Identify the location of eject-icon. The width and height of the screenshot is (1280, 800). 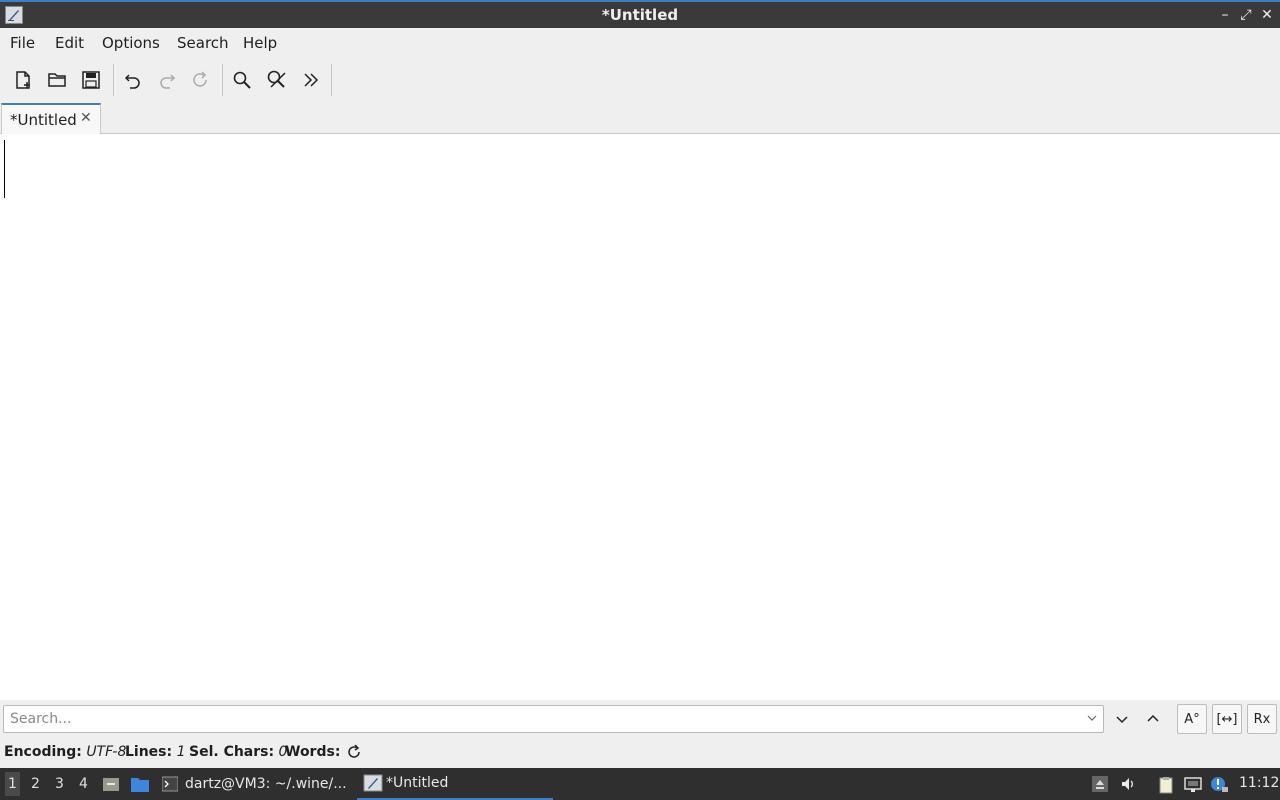
(1100, 784).